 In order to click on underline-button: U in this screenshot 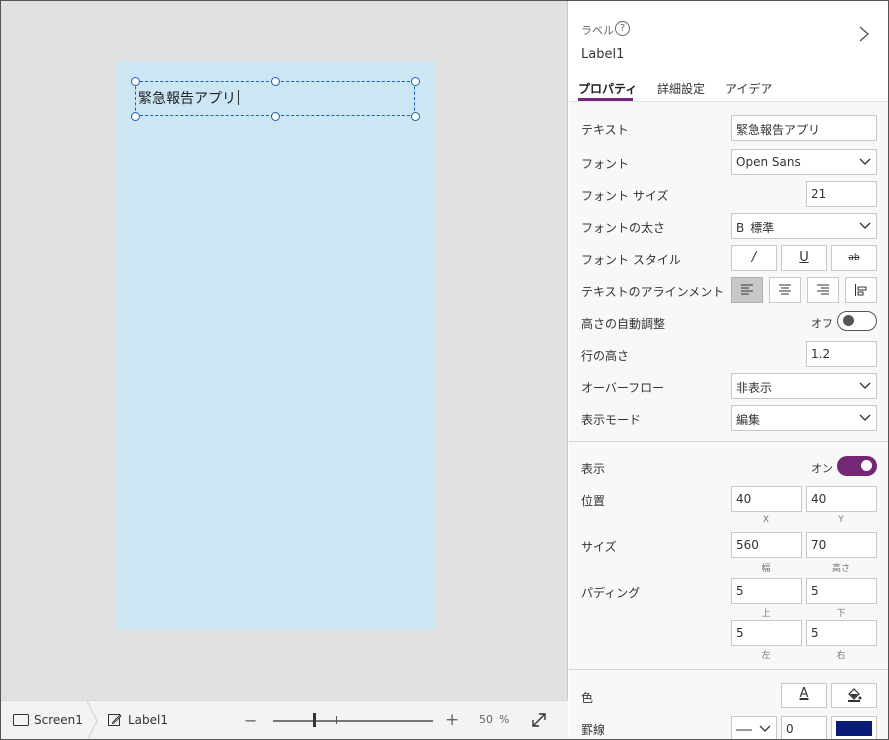, I will do `click(804, 258)`.